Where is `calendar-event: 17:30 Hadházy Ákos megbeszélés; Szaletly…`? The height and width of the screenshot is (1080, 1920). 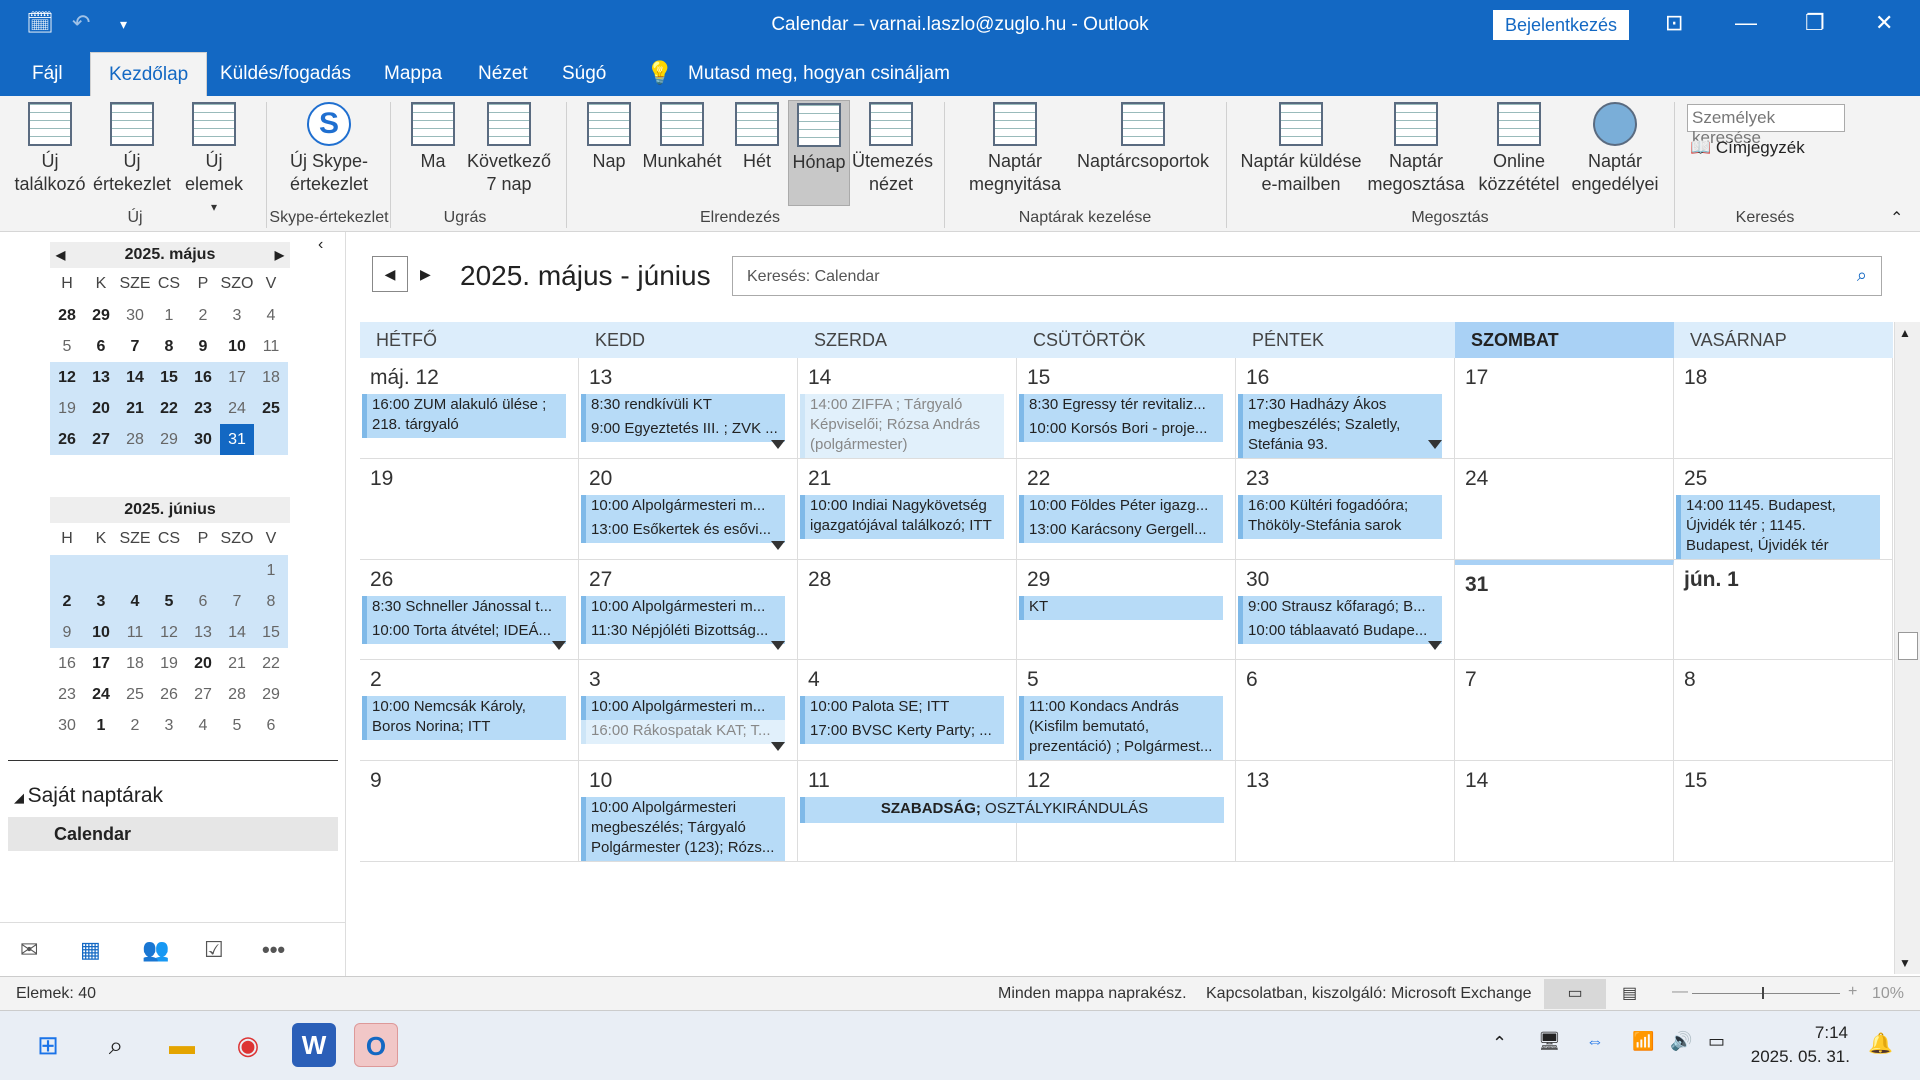
calendar-event: 17:30 Hadházy Ákos megbeszélés; Szaletly… is located at coordinates (1340, 426).